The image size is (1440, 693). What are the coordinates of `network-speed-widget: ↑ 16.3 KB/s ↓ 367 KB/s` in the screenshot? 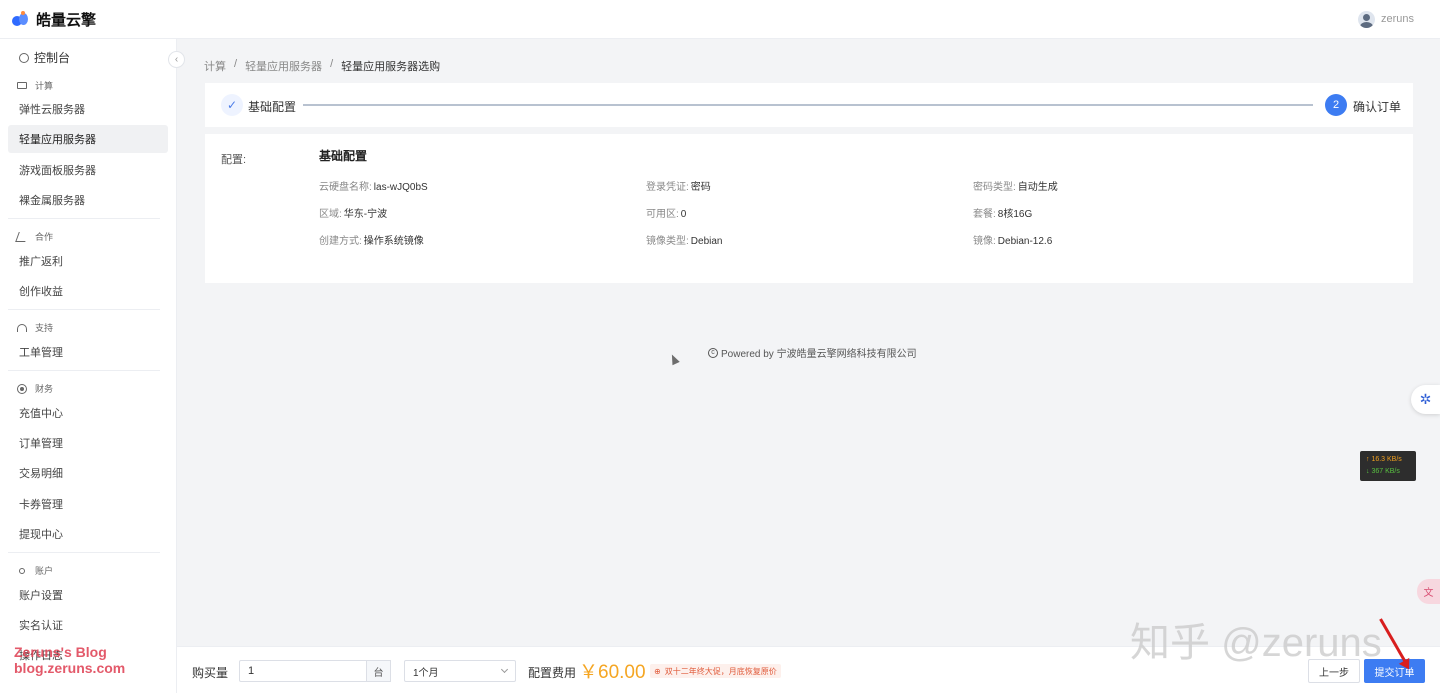 It's located at (1388, 466).